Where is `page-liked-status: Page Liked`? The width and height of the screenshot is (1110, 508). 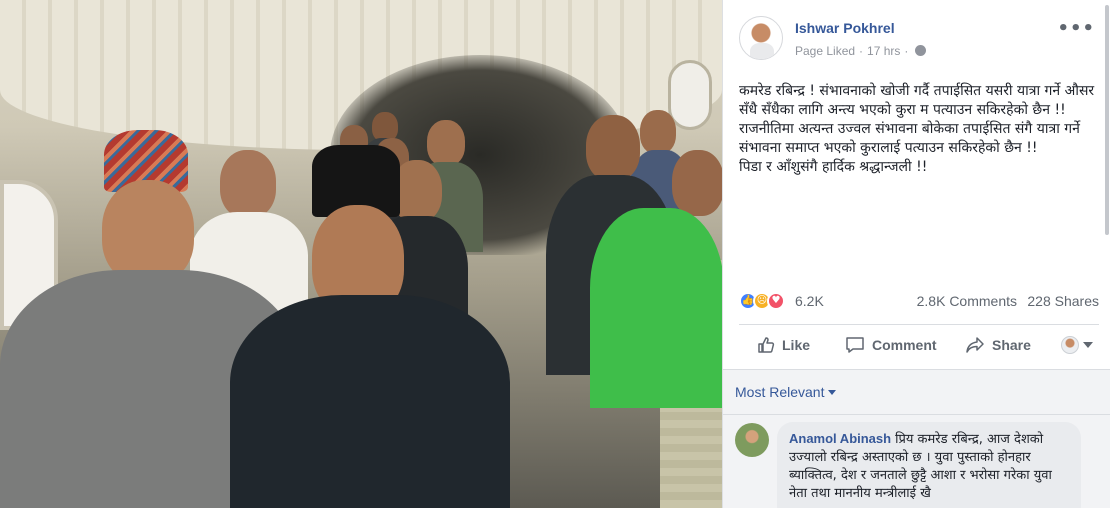 page-liked-status: Page Liked is located at coordinates (825, 51).